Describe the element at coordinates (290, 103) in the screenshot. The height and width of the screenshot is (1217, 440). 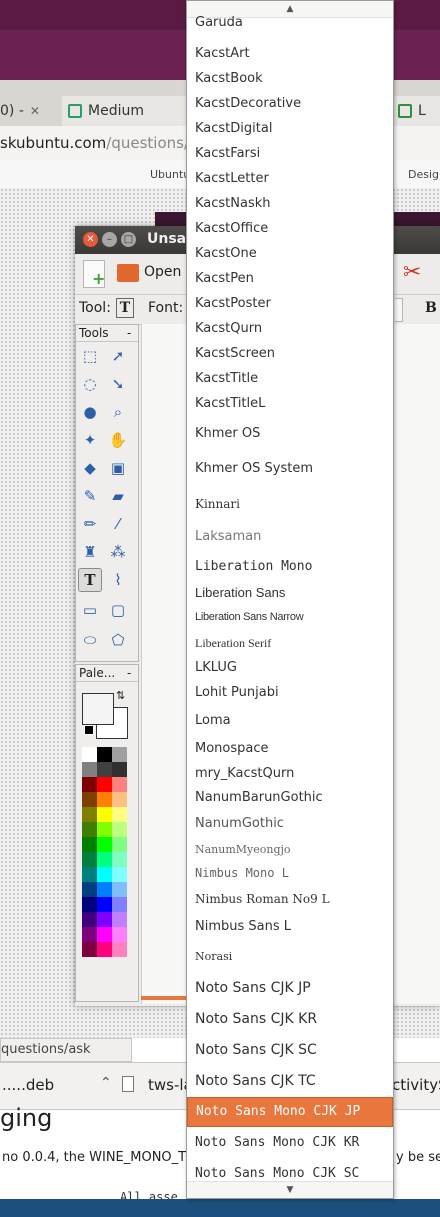
I see `font-option: KacstDecorative` at that location.